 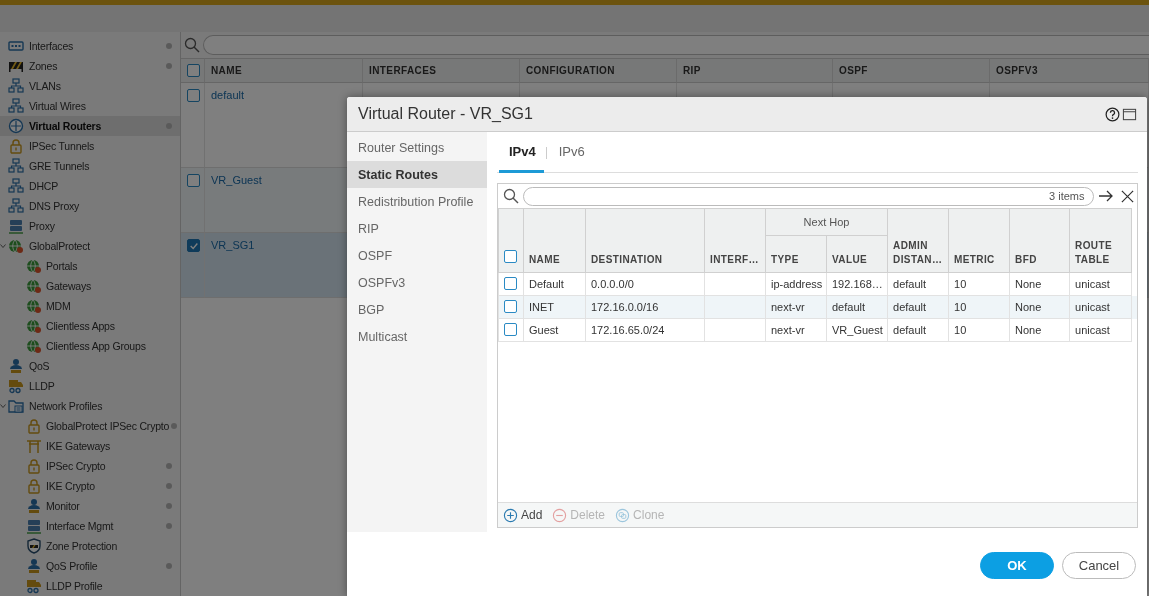 I want to click on sidebar-item: VLANs, so click(x=90, y=86).